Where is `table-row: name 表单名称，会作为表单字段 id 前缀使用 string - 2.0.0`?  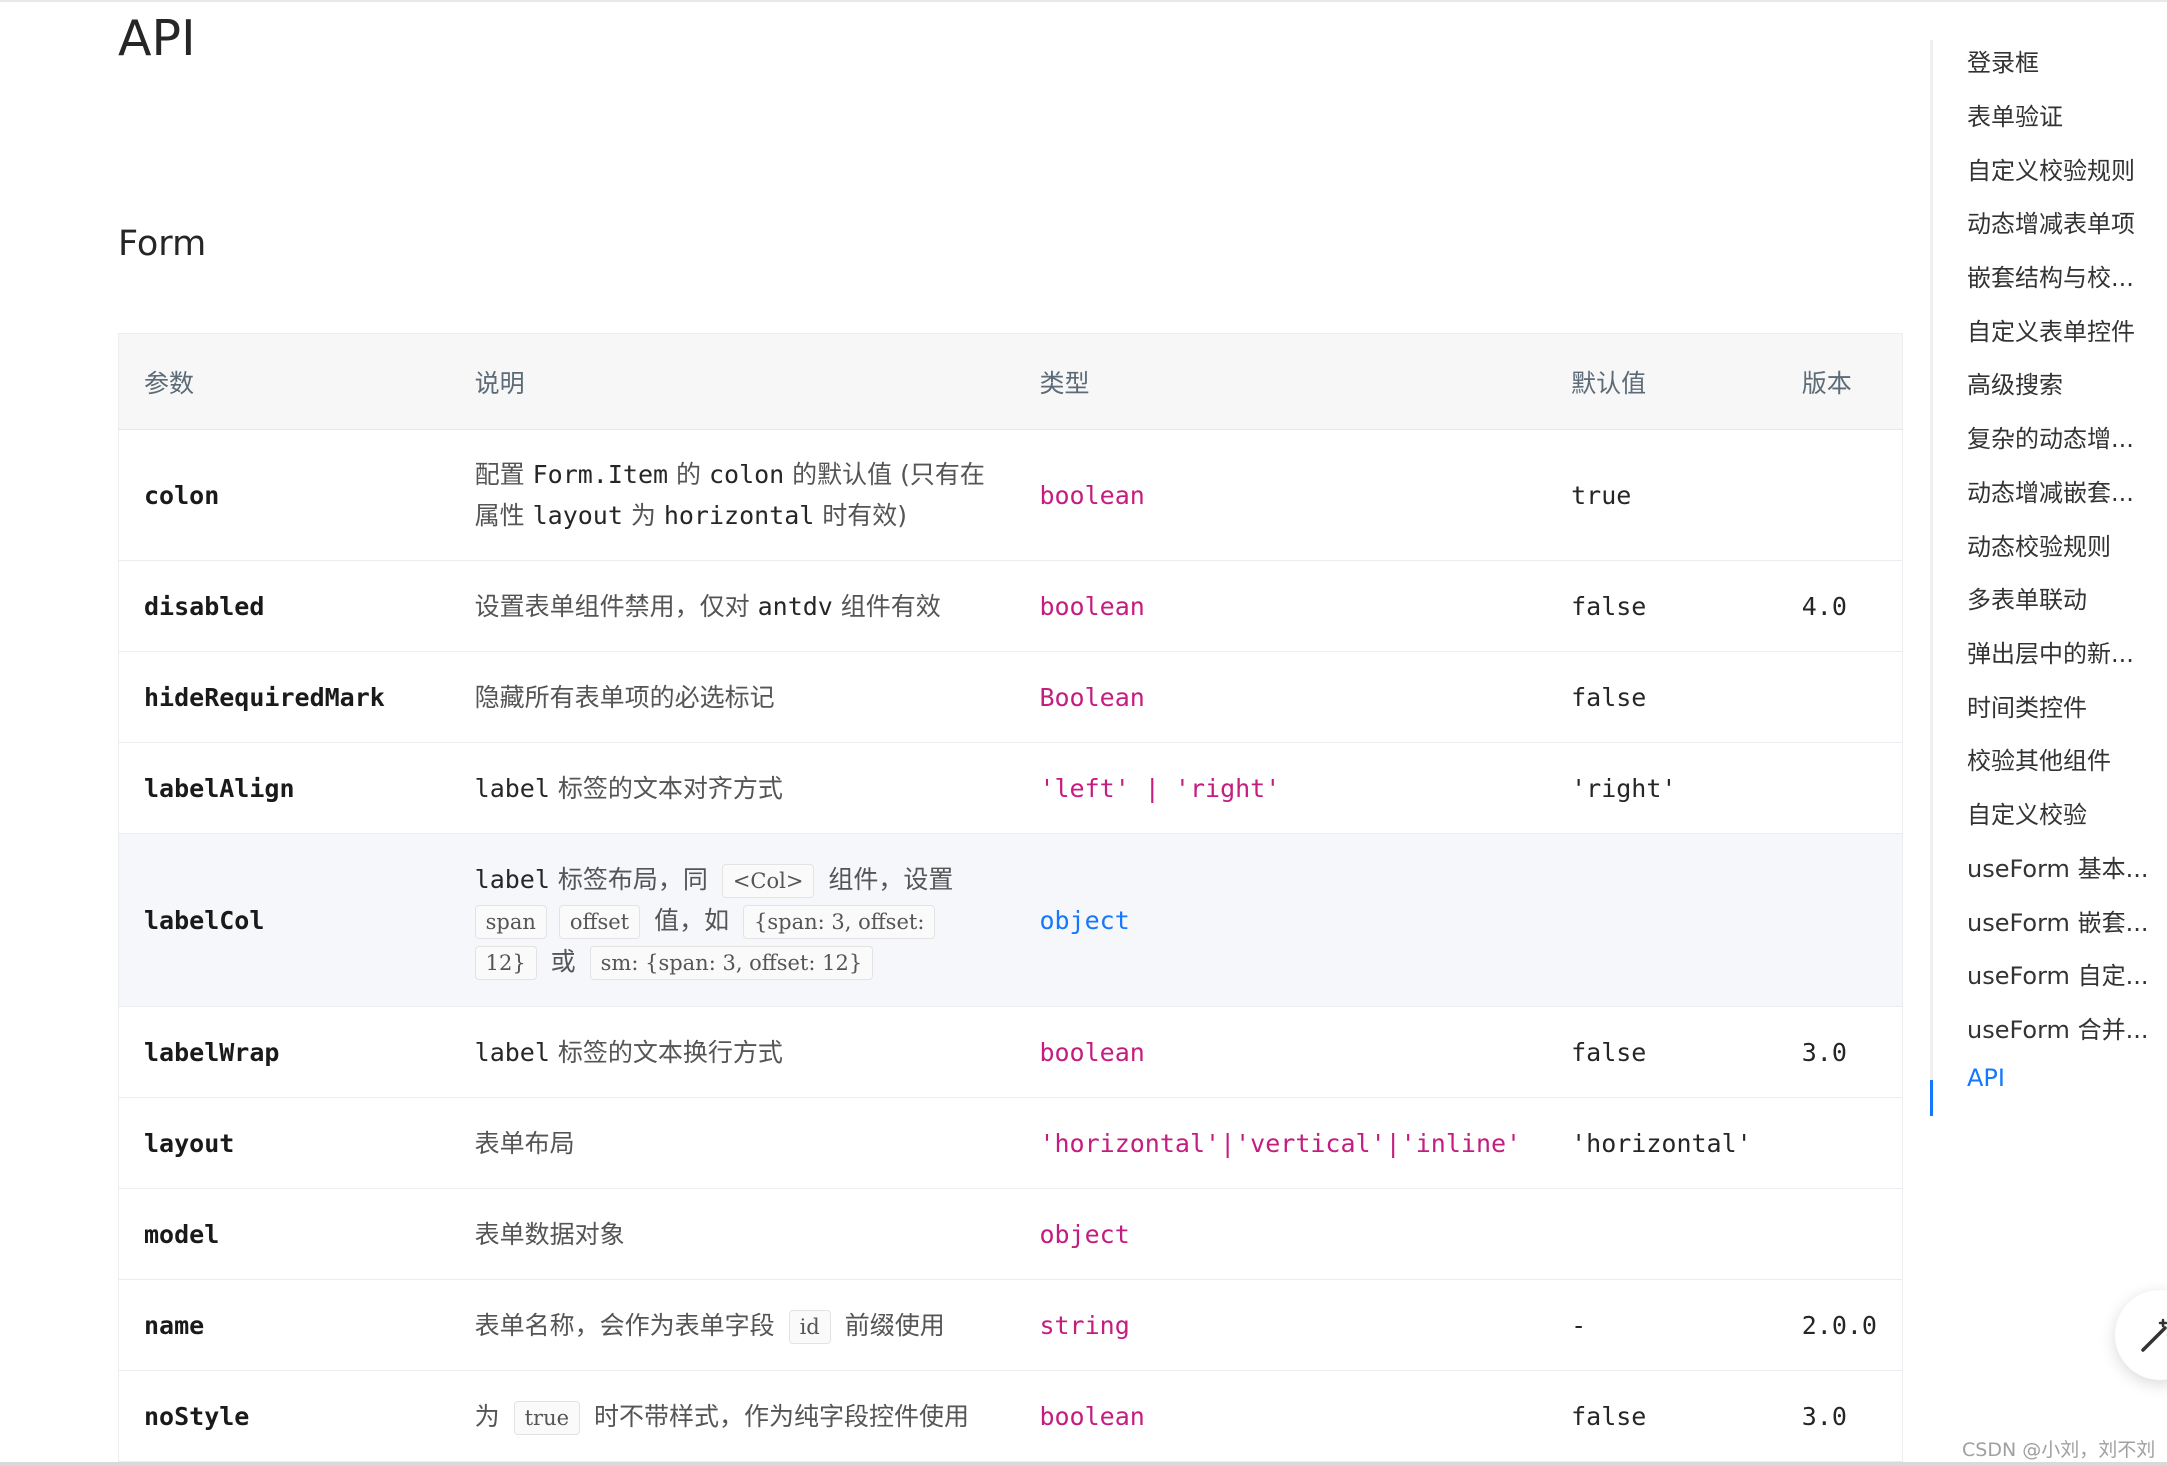
table-row: name 表单名称，会作为表单字段 id 前缀使用 string - 2.0.0 is located at coordinates (1010, 1325).